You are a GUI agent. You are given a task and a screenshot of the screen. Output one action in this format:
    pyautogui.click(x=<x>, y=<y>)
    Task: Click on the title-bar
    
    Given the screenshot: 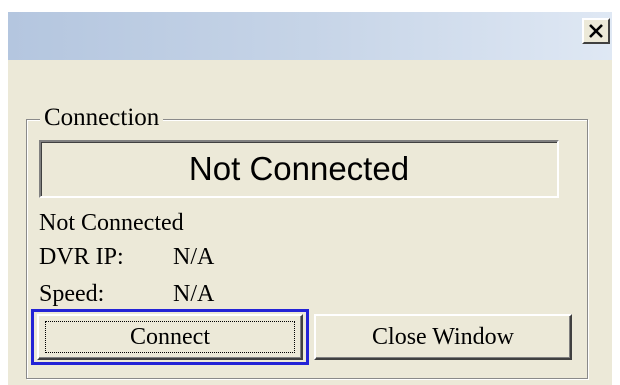 What is the action you would take?
    pyautogui.click(x=310, y=36)
    